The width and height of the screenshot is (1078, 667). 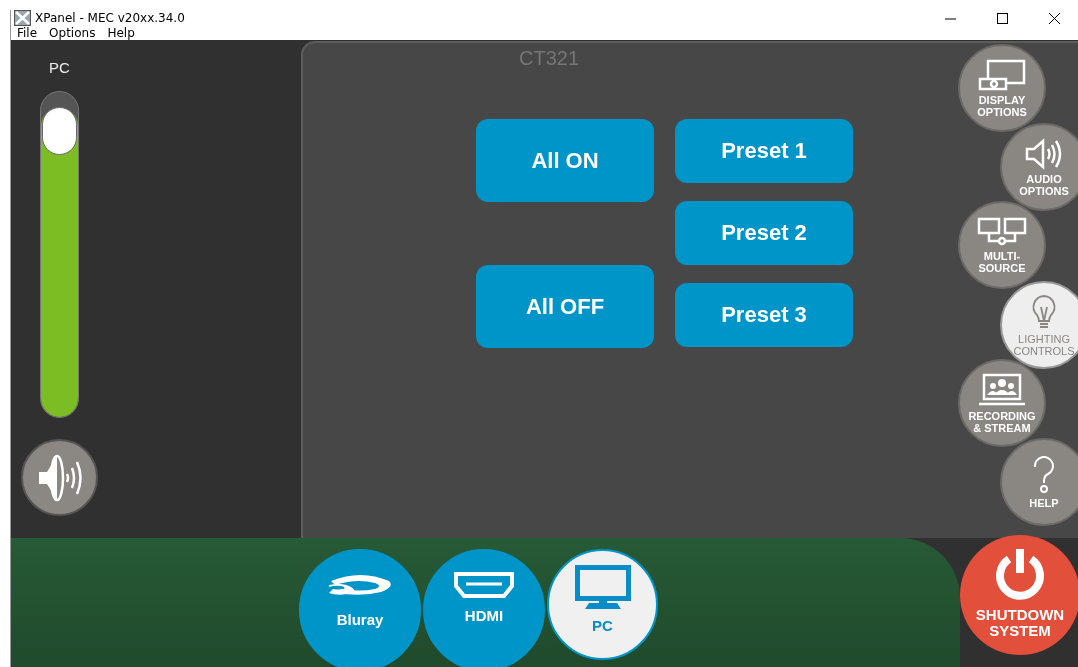 I want to click on slider-thumb, so click(x=59, y=130).